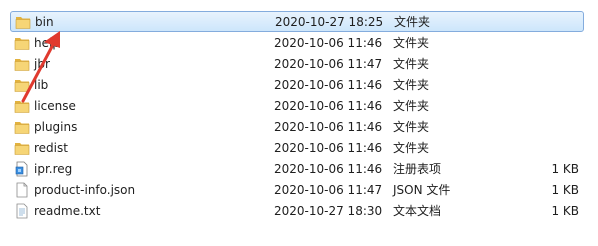  What do you see at coordinates (51, 148) in the screenshot?
I see `file-name: redist` at bounding box center [51, 148].